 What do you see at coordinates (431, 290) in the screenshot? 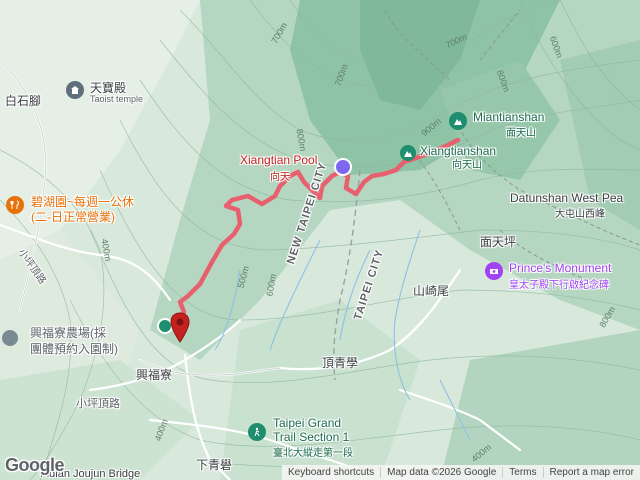
I see `place-shanqiwei: 山崎尾` at bounding box center [431, 290].